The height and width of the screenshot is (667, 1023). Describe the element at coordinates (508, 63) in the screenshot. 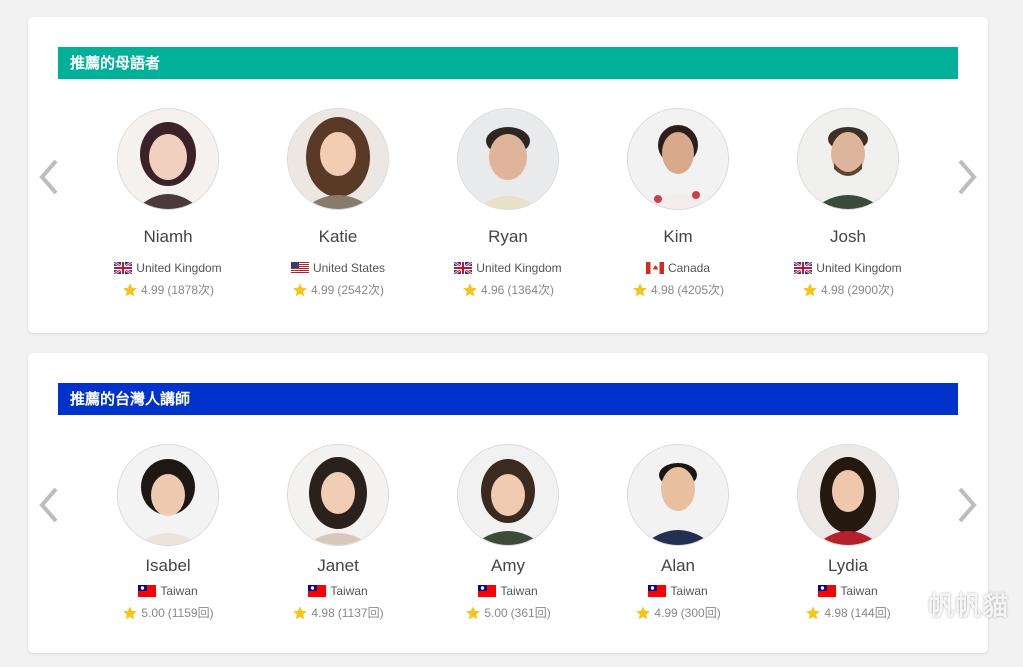

I see `native-section-title: 推薦的母語者` at that location.